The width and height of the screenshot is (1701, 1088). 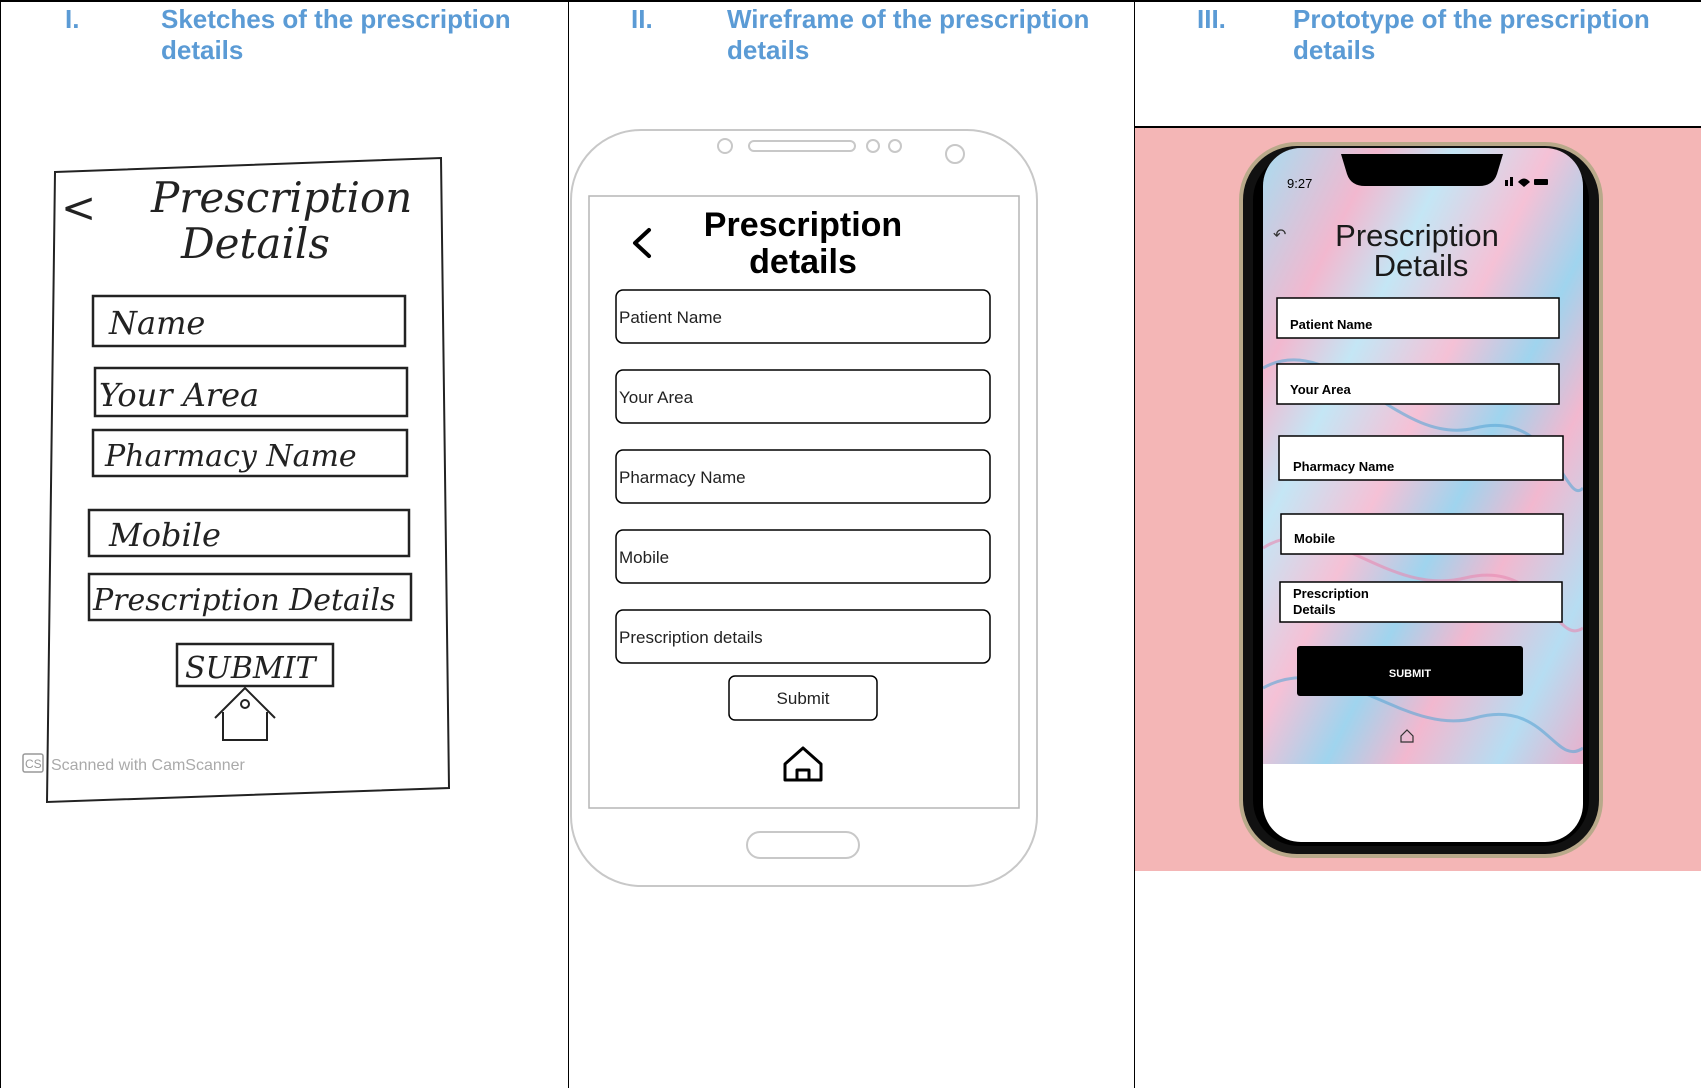 I want to click on prototype-field-label: Details, so click(x=1314, y=609).